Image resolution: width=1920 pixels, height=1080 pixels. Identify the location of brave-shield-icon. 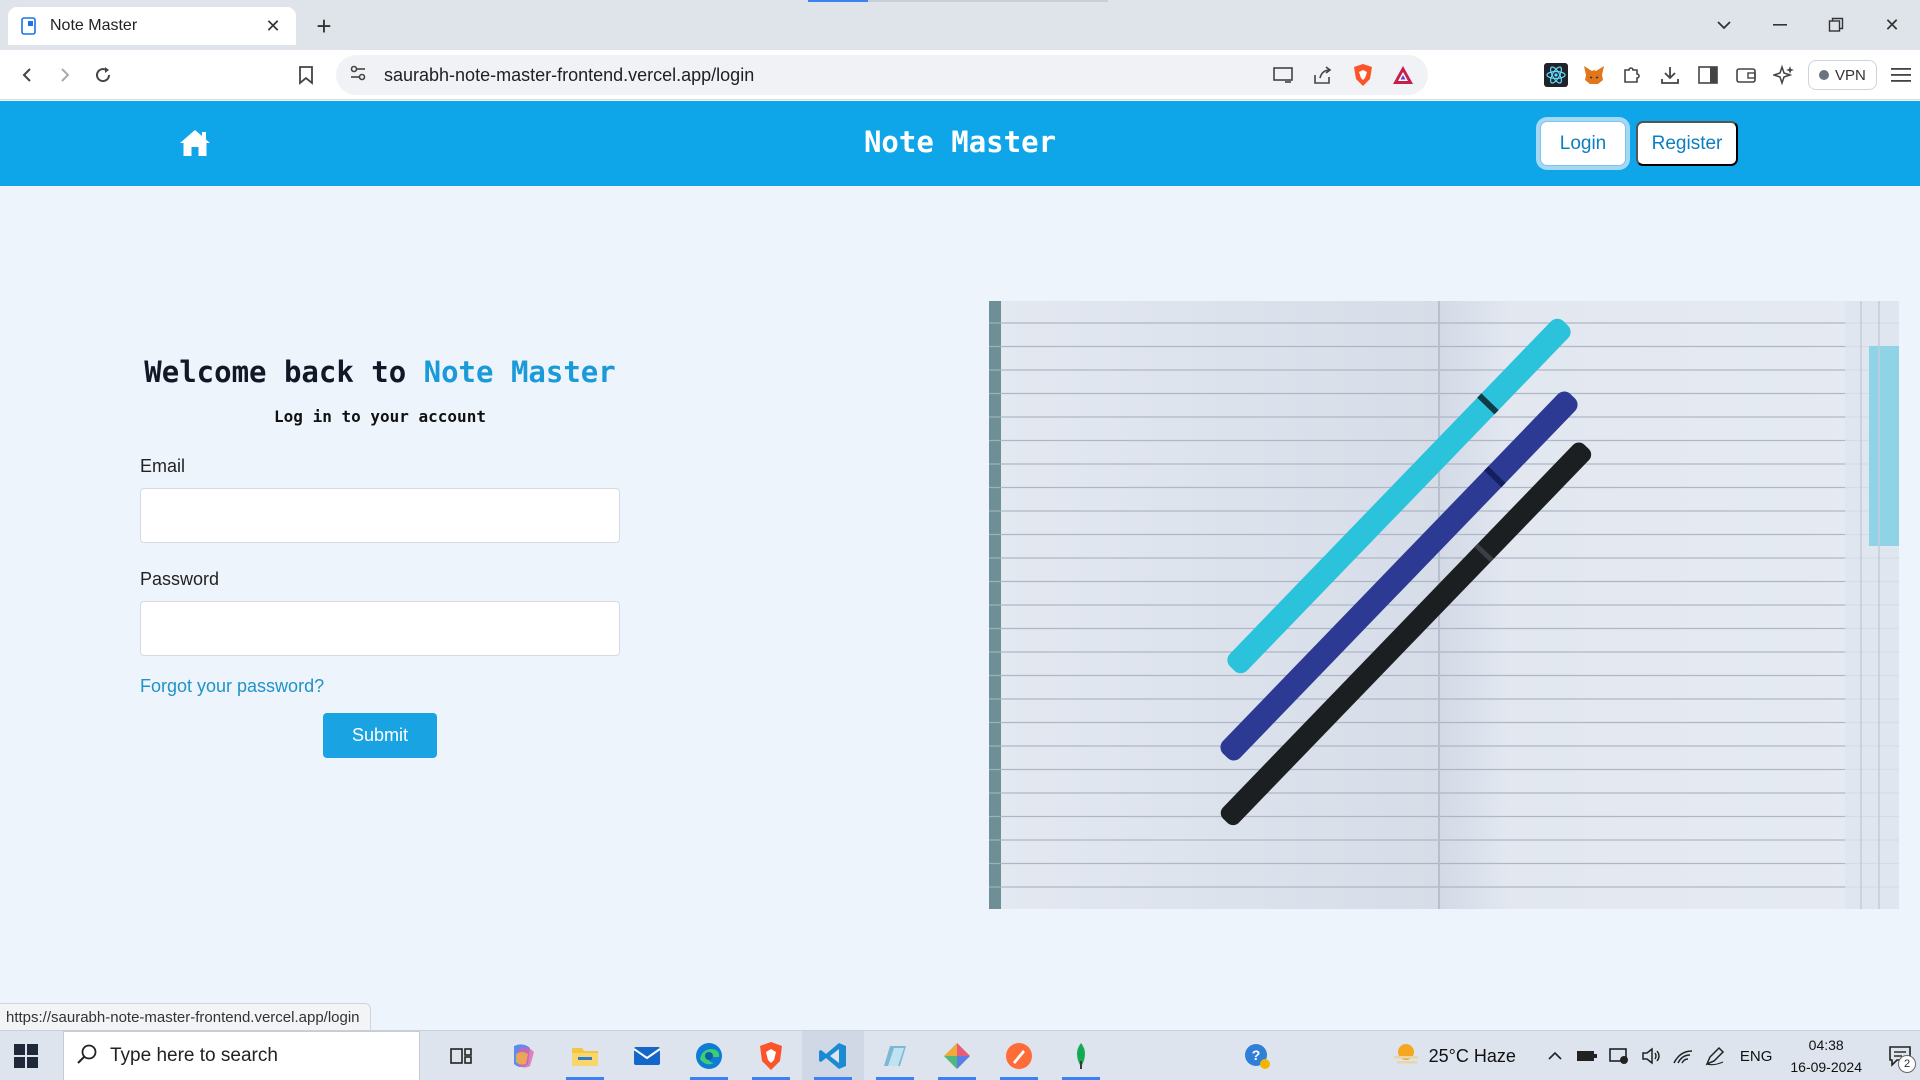
(1363, 75).